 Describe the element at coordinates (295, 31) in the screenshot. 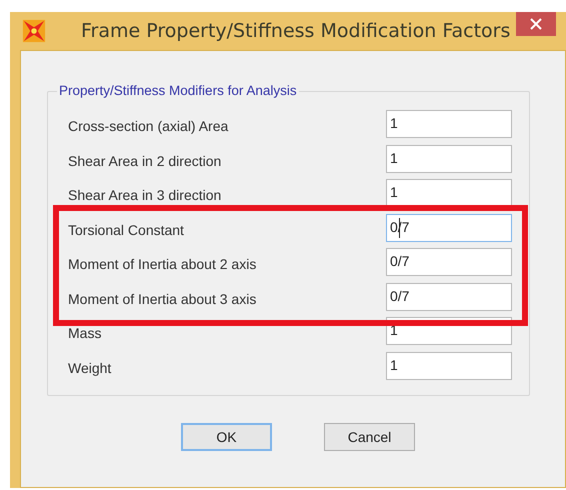

I see `window-title: Frame Property/Stiffness Modification Factors` at that location.